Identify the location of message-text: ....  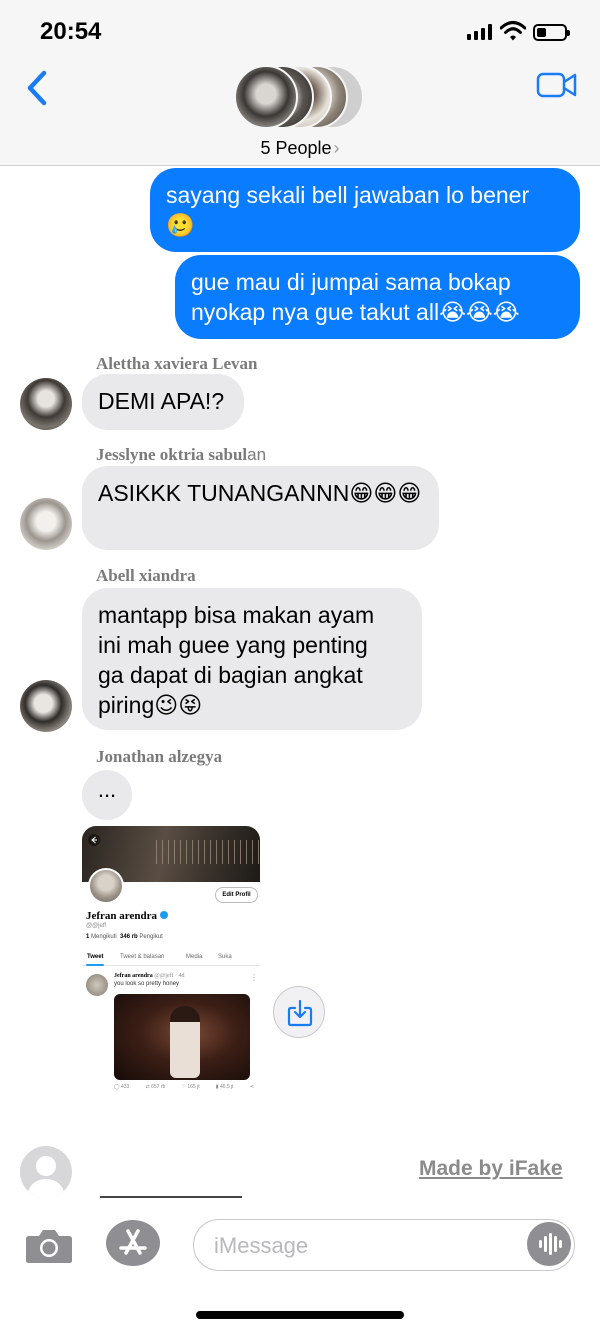
(107, 789).